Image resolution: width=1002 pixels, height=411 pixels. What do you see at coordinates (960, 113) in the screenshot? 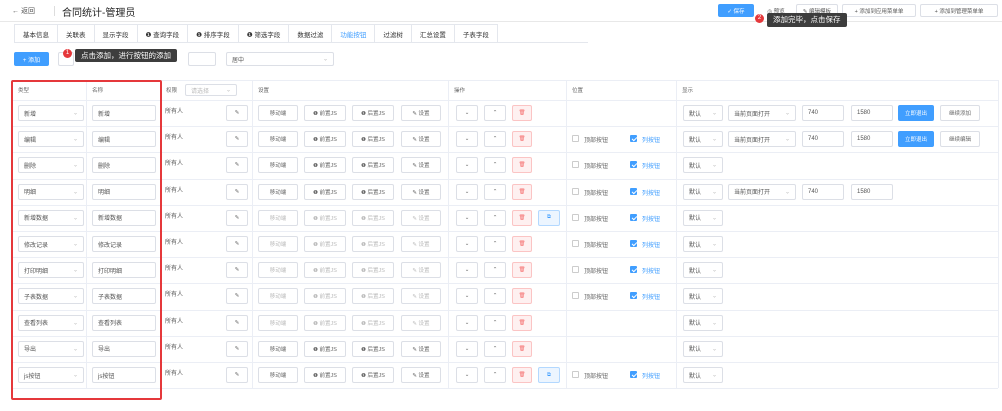
I see `continue-button: 继续添加` at bounding box center [960, 113].